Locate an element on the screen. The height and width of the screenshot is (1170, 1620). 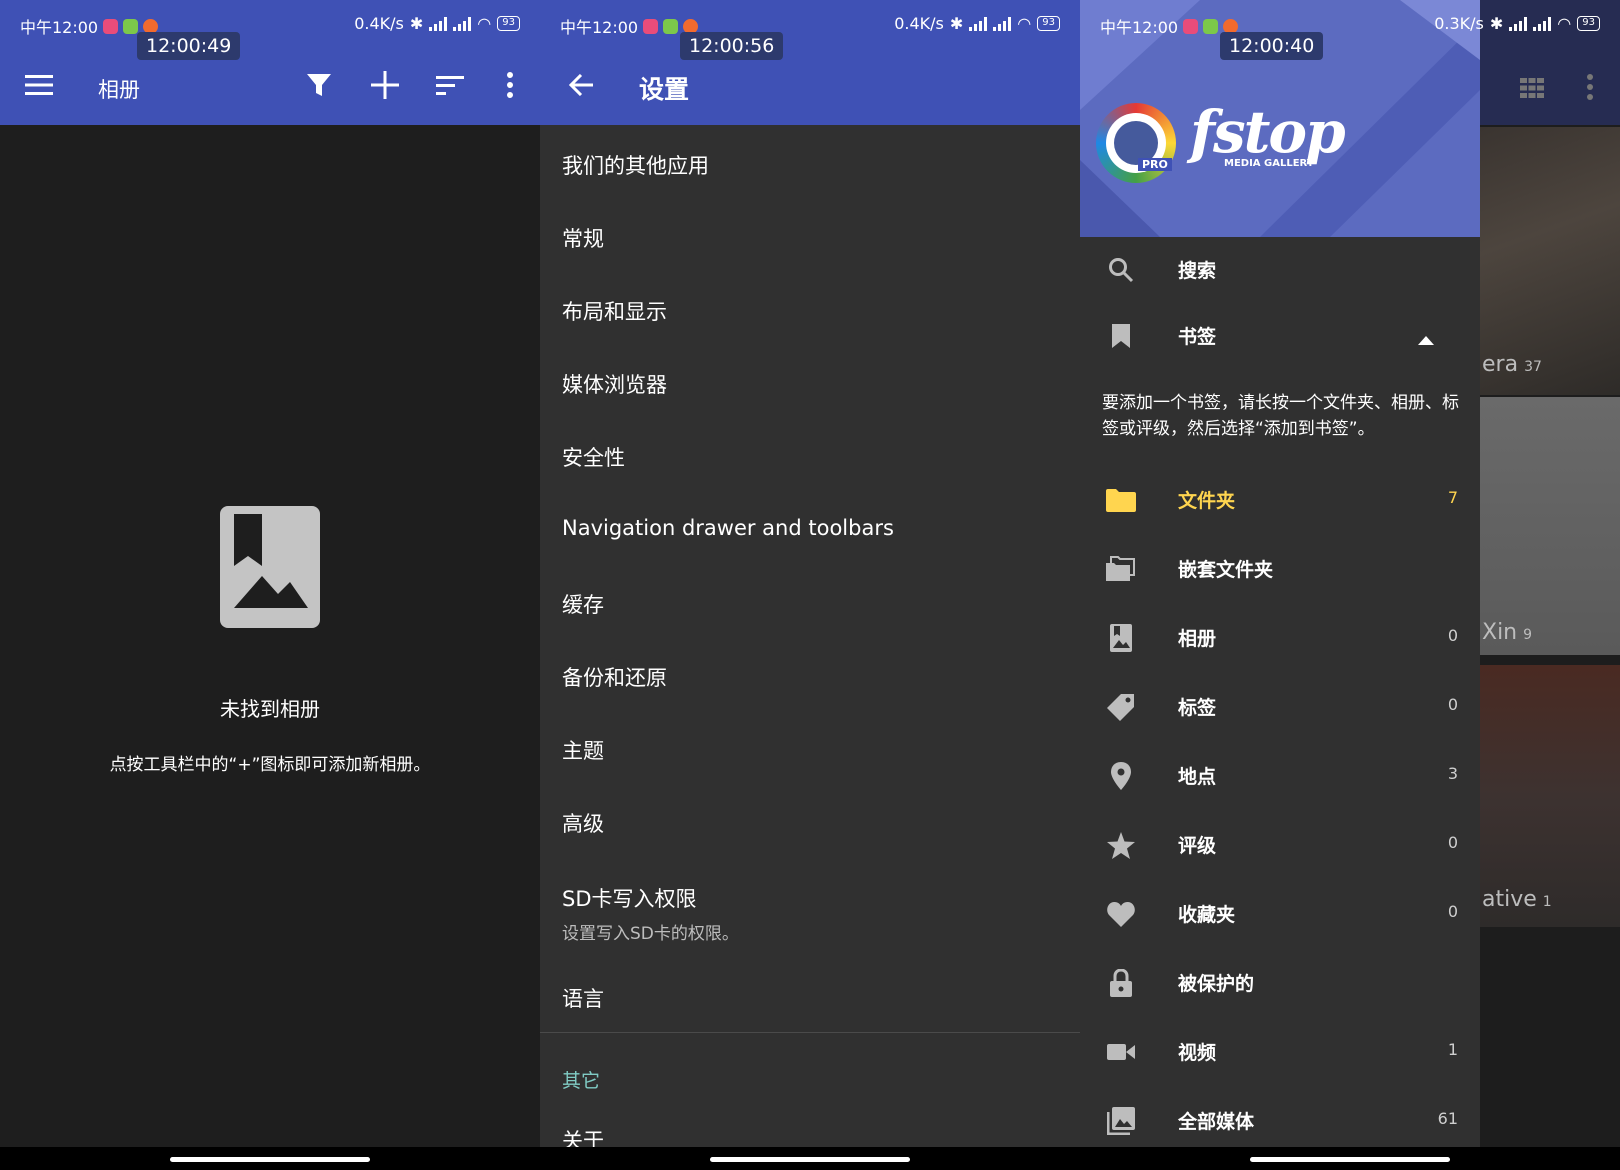
drawer-item-ratings: 评级 0 is located at coordinates (1280, 845).